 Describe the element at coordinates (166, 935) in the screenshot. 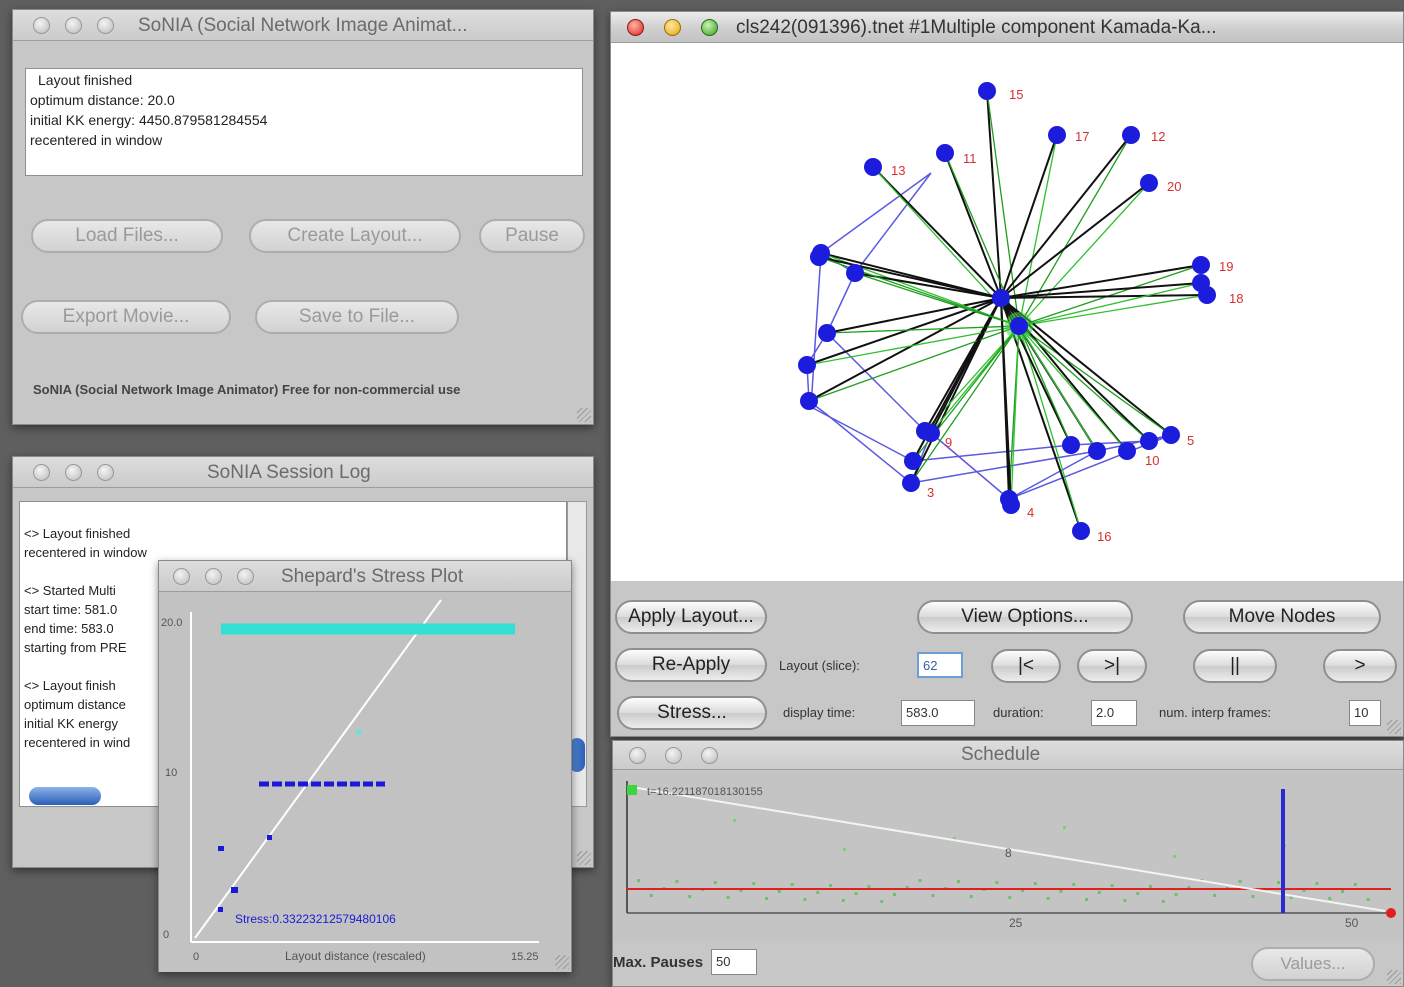

I see `y-tick-zero: 0` at that location.